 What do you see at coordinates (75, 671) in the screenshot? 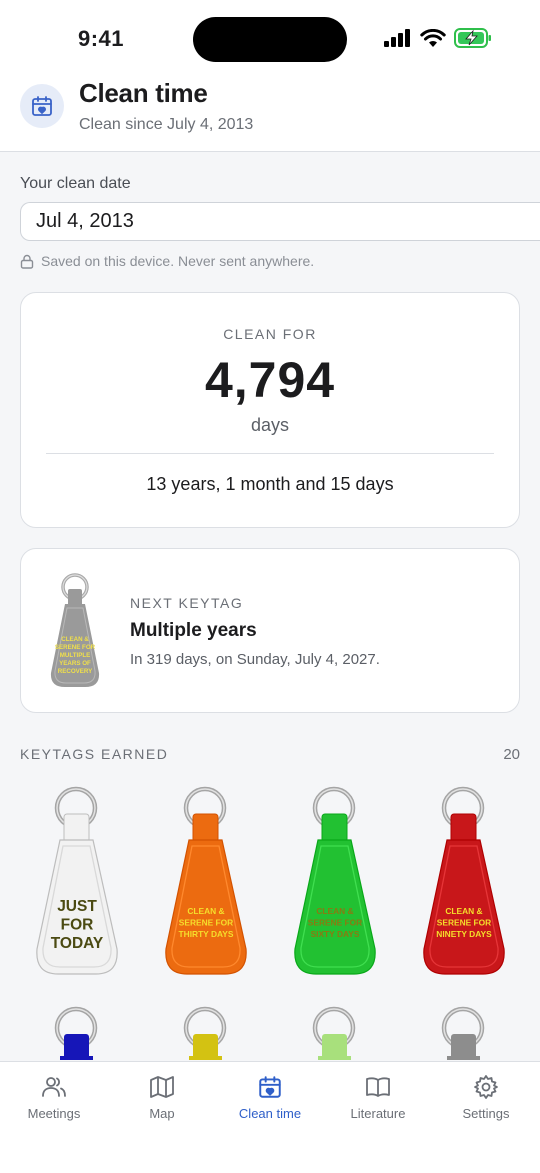
I see `keytag-text-line: RECOVERY` at bounding box center [75, 671].